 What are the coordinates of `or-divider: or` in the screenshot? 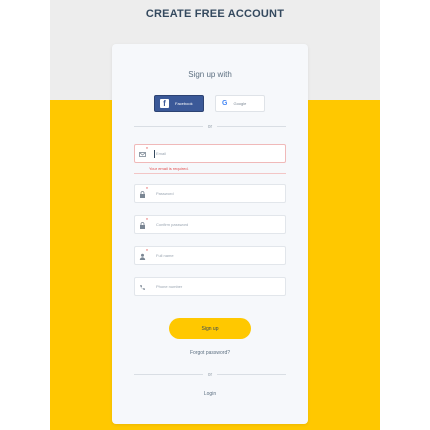 It's located at (210, 126).